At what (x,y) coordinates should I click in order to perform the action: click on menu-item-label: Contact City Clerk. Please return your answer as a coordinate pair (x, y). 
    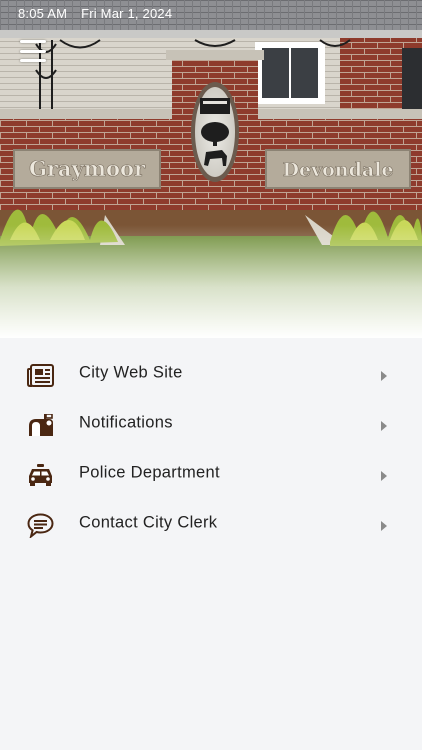
    Looking at the image, I should click on (148, 522).